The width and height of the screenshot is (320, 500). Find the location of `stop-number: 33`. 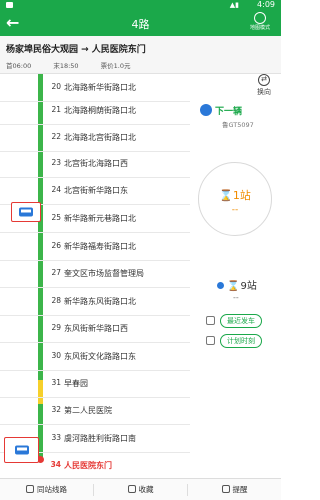

stop-number: 33 is located at coordinates (56, 437).